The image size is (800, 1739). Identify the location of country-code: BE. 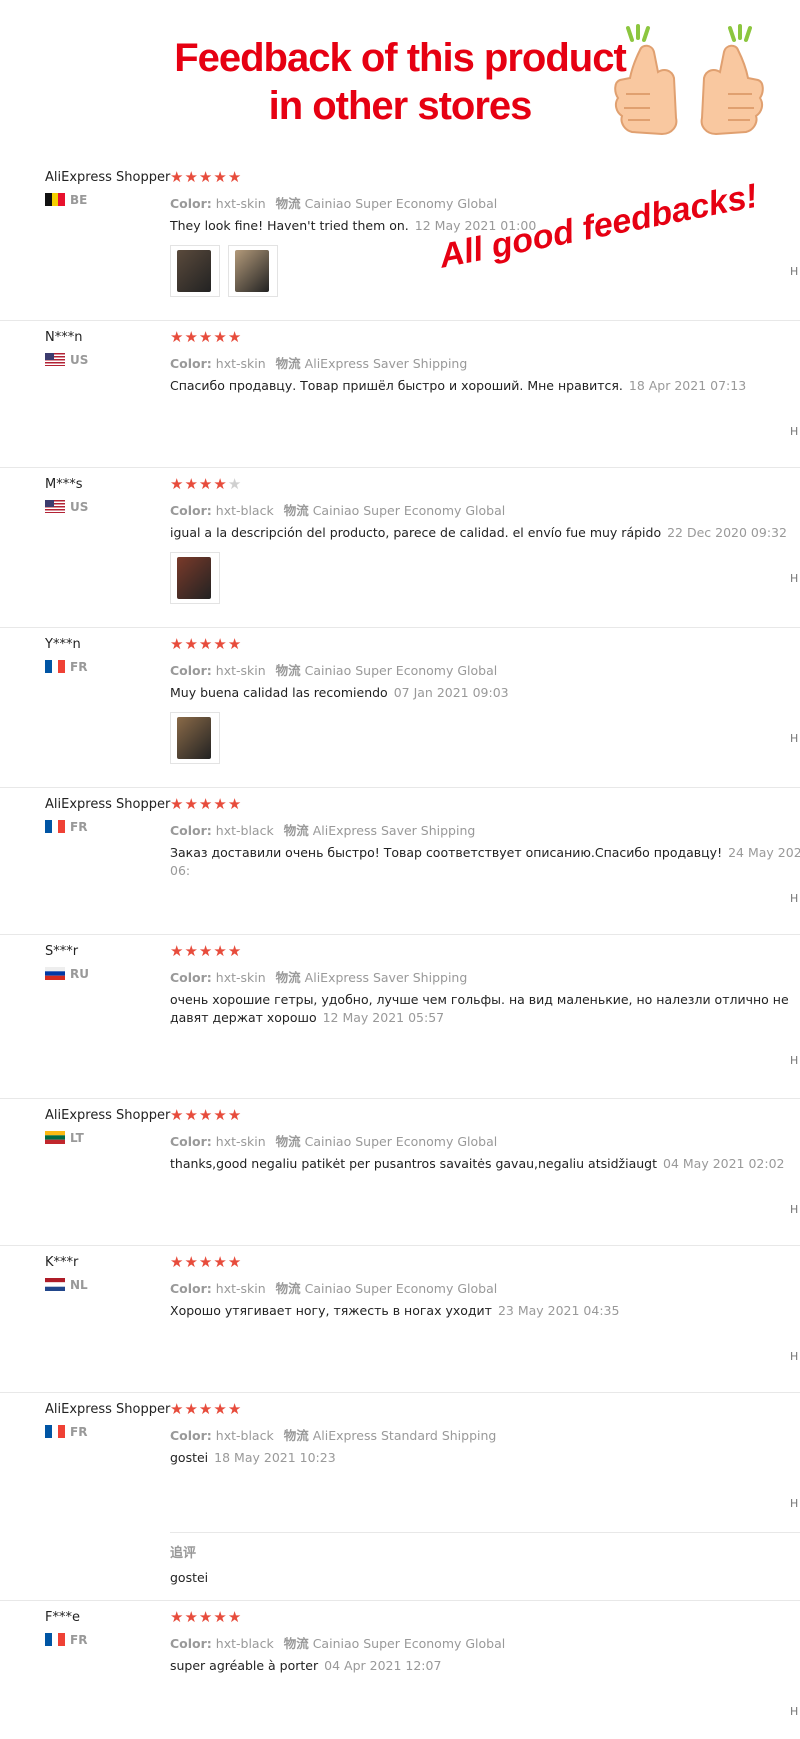
(79, 200).